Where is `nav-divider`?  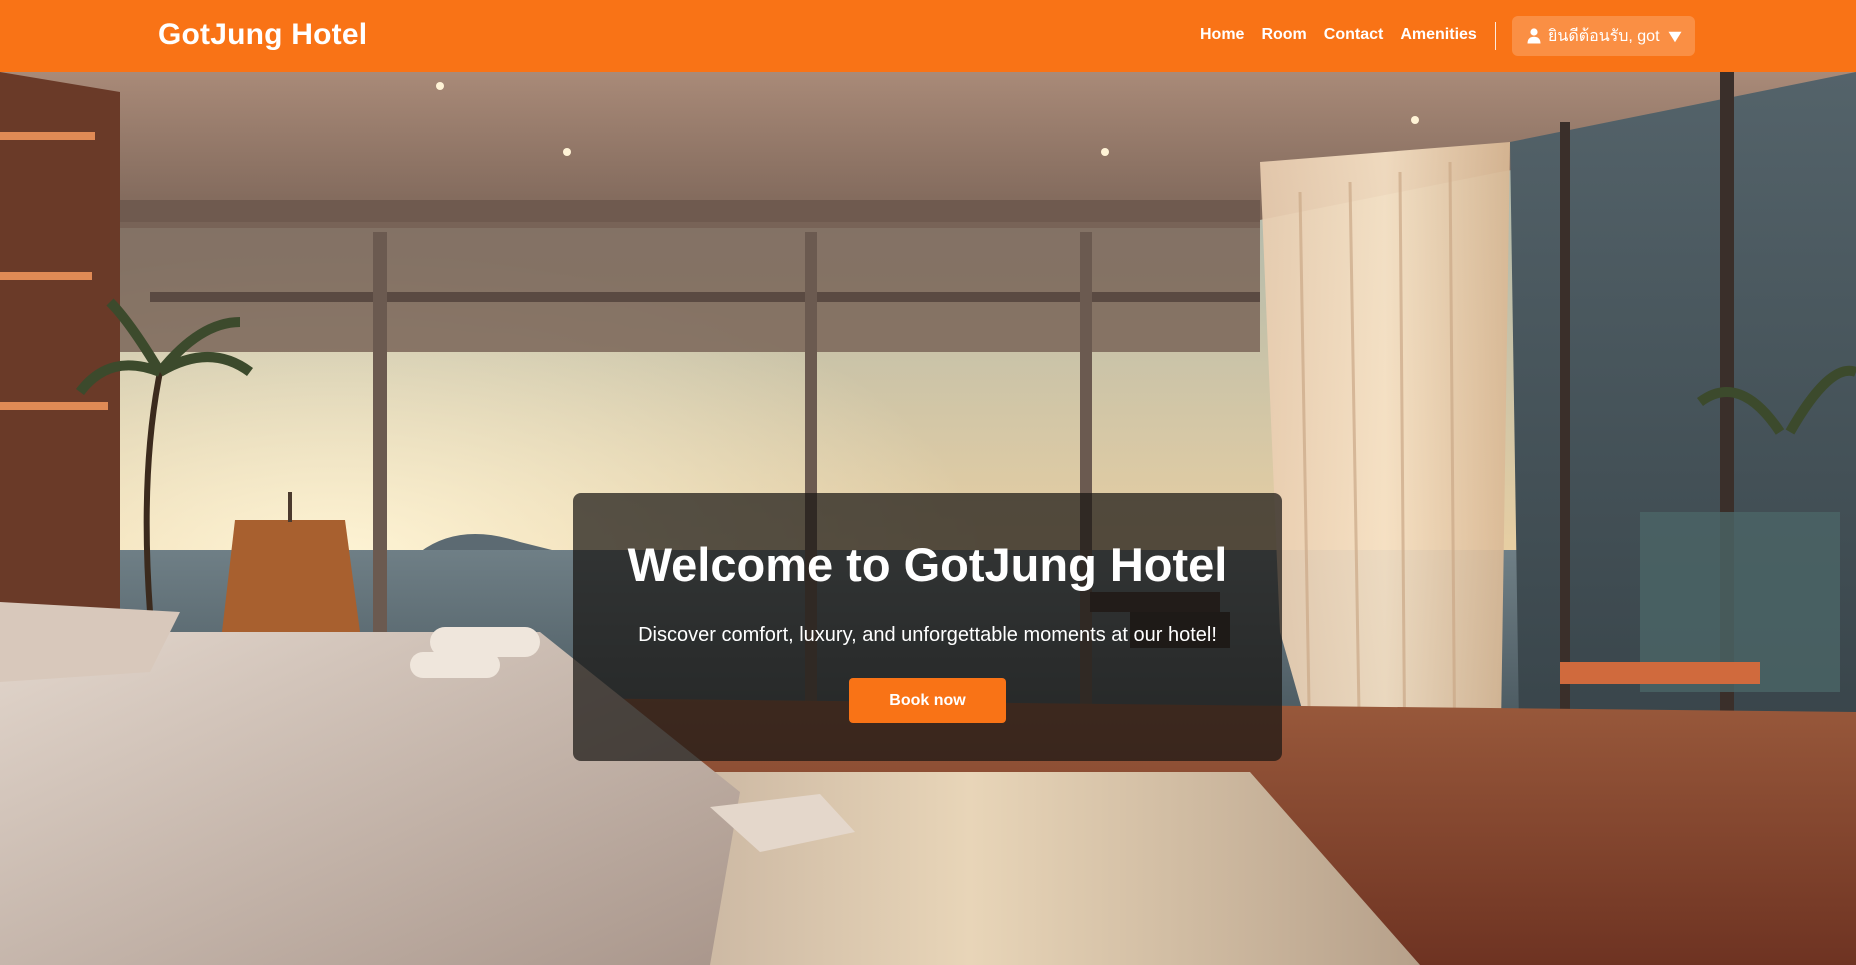
nav-divider is located at coordinates (1495, 36).